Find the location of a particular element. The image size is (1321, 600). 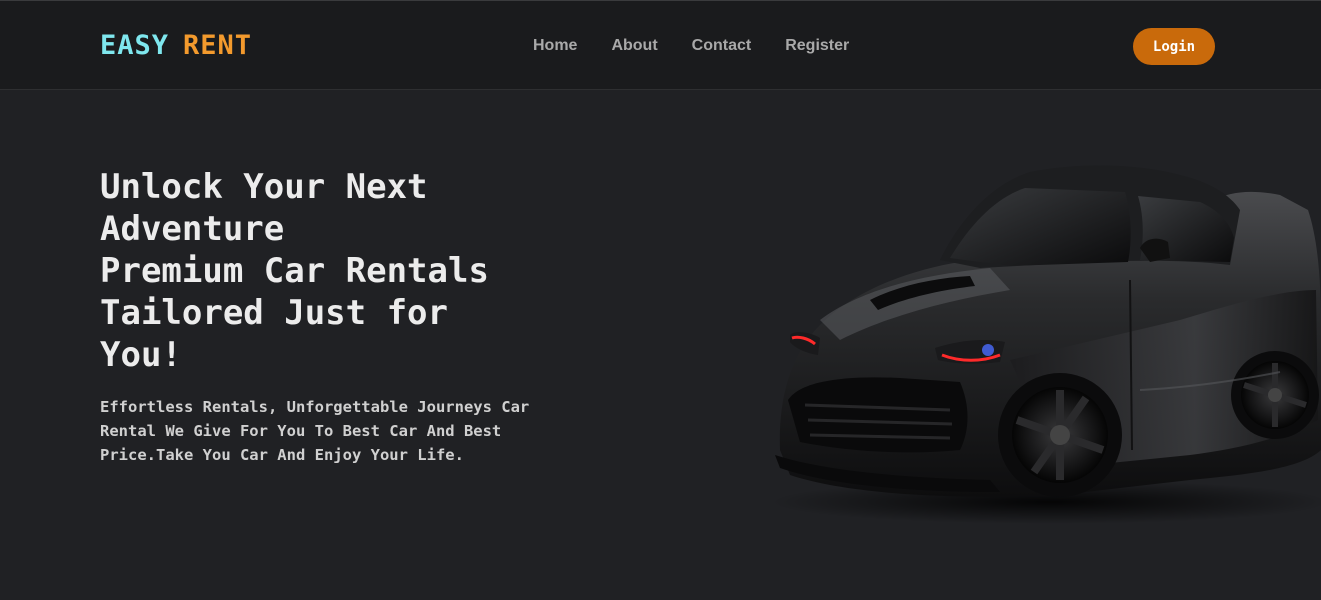

login-button: Login is located at coordinates (1174, 46).